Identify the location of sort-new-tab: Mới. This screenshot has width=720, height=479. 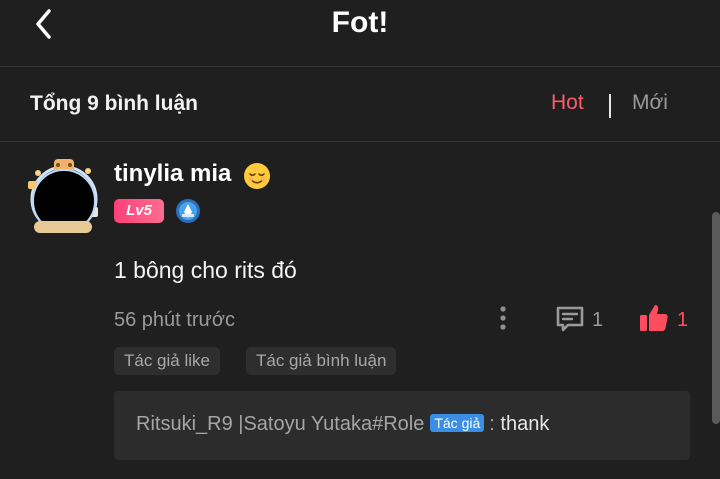
(650, 103).